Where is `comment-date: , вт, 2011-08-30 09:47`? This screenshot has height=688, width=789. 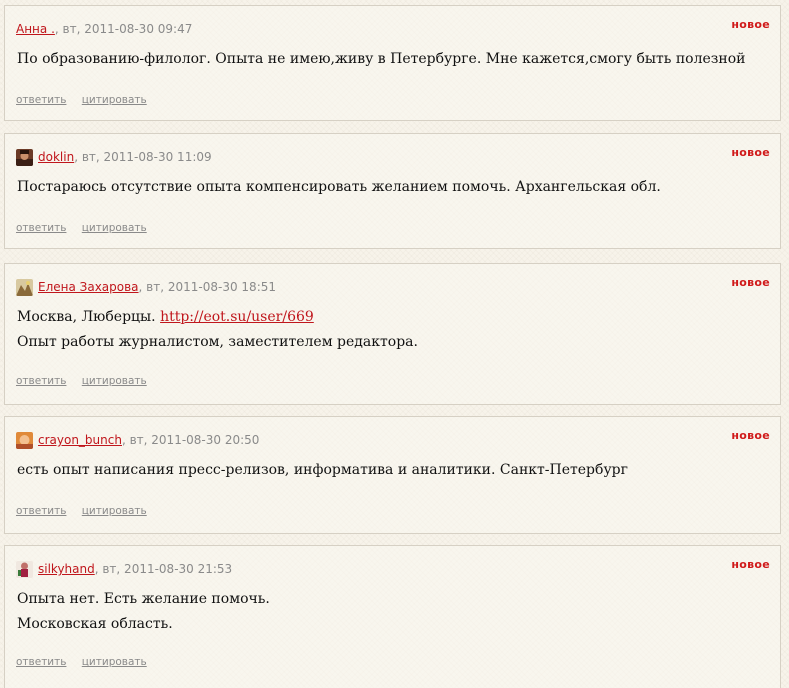 comment-date: , вт, 2011-08-30 09:47 is located at coordinates (123, 29).